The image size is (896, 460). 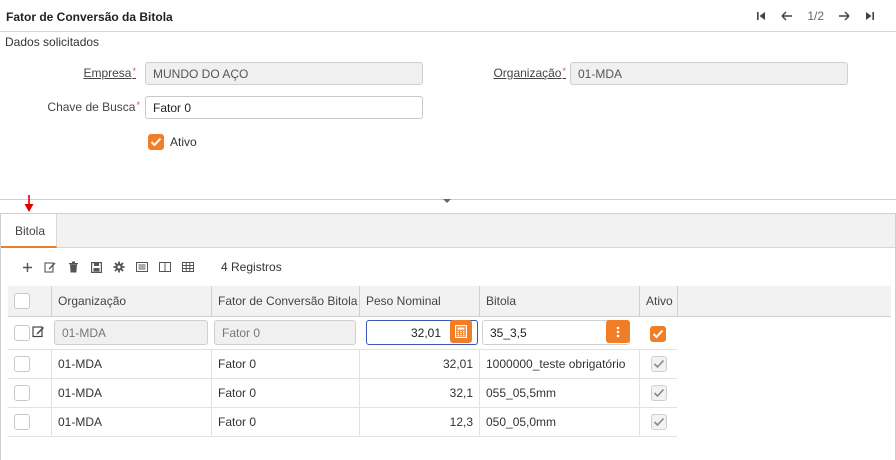 I want to click on edit-ativo-cell, so click(x=658, y=333).